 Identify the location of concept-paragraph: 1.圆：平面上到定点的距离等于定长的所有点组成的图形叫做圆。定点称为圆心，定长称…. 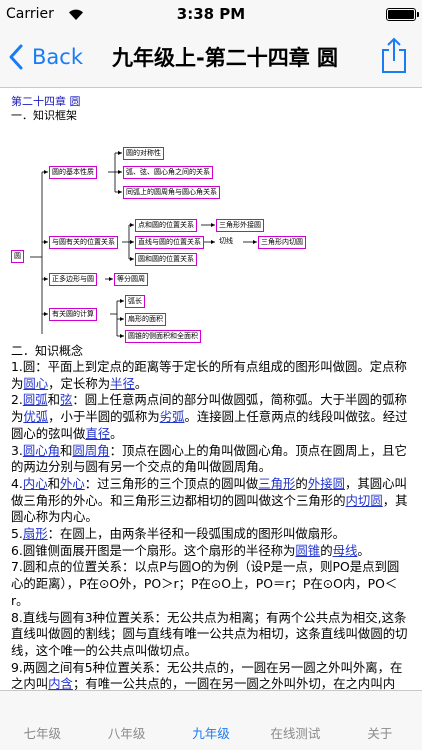
(211, 375).